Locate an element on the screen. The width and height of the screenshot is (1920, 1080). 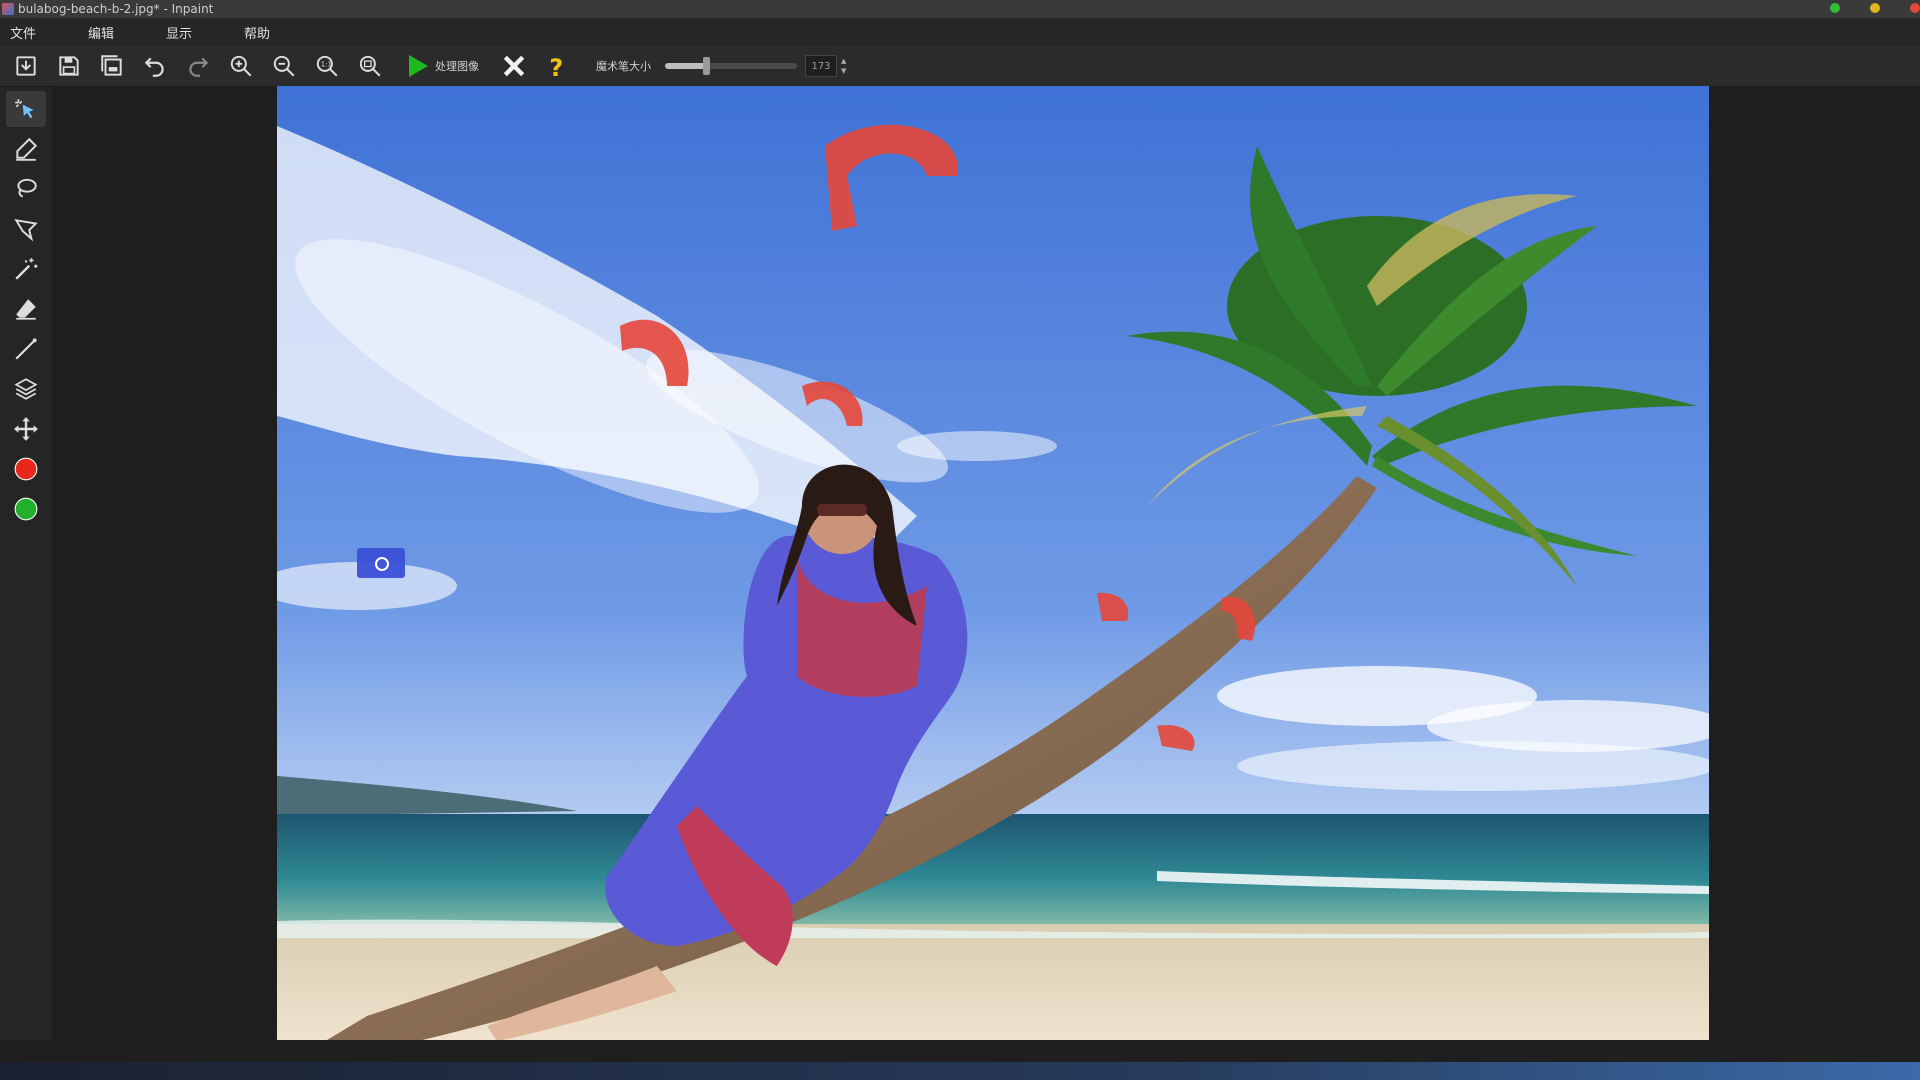
help-button: ? is located at coordinates (557, 66).